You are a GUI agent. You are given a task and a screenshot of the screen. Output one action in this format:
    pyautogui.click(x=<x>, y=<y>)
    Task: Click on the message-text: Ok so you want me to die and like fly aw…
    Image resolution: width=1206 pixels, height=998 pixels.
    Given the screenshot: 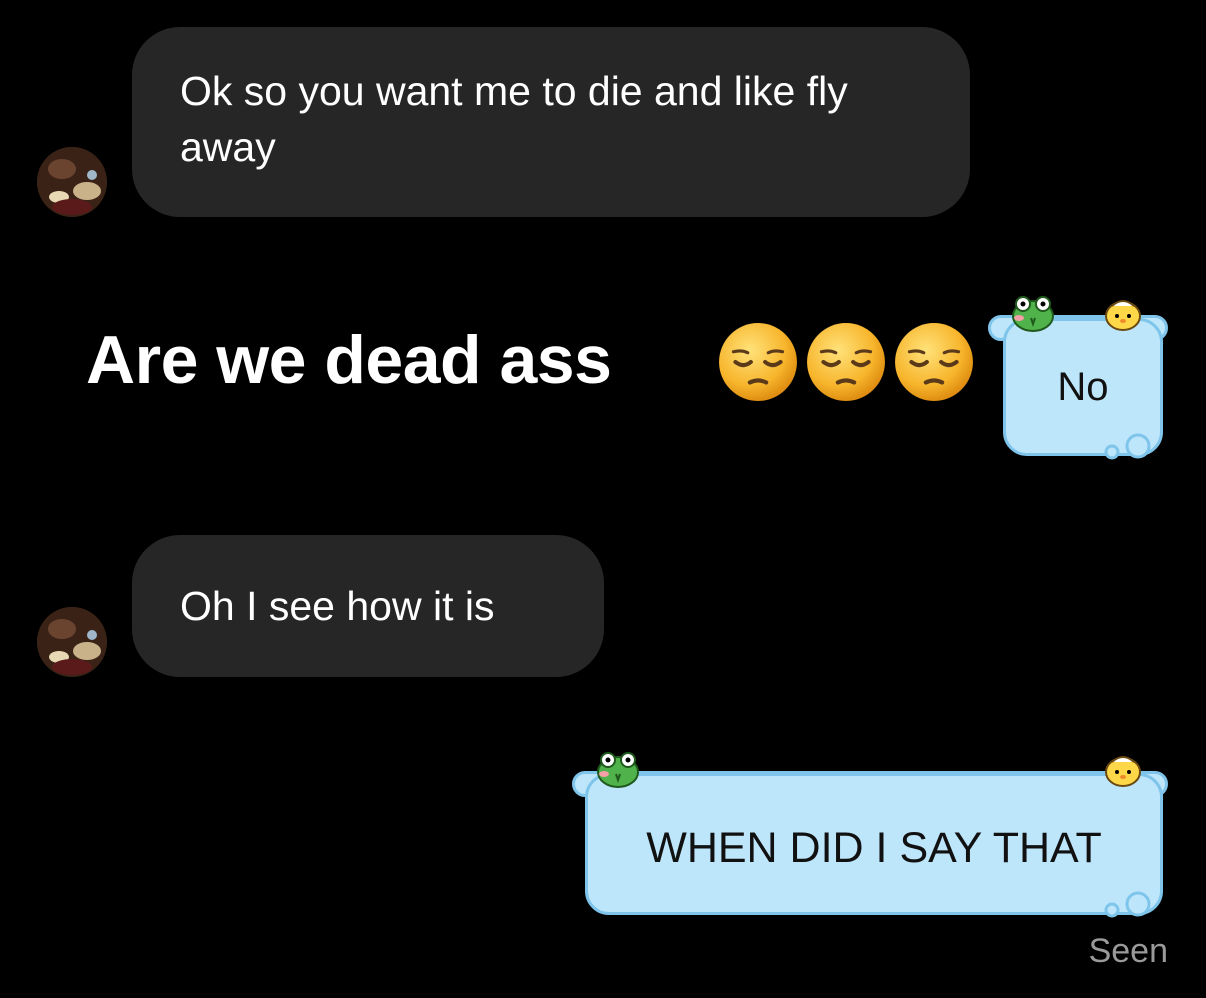 What is the action you would take?
    pyautogui.click(x=514, y=119)
    